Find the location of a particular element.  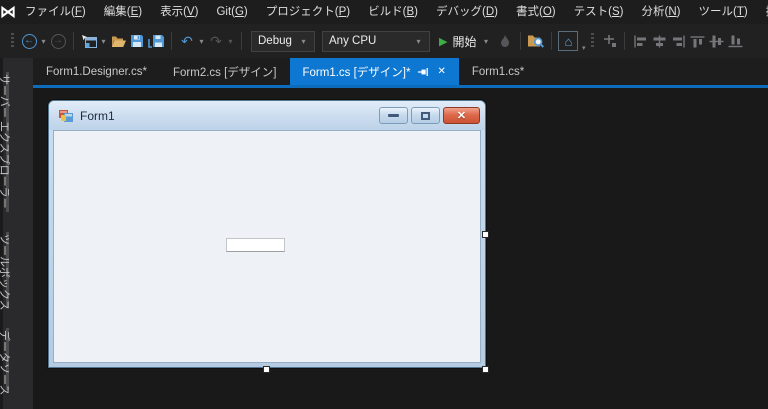

tool-window-sidebar: サーバー エクスプローラーツールボックスデータソース is located at coordinates (16, 233).